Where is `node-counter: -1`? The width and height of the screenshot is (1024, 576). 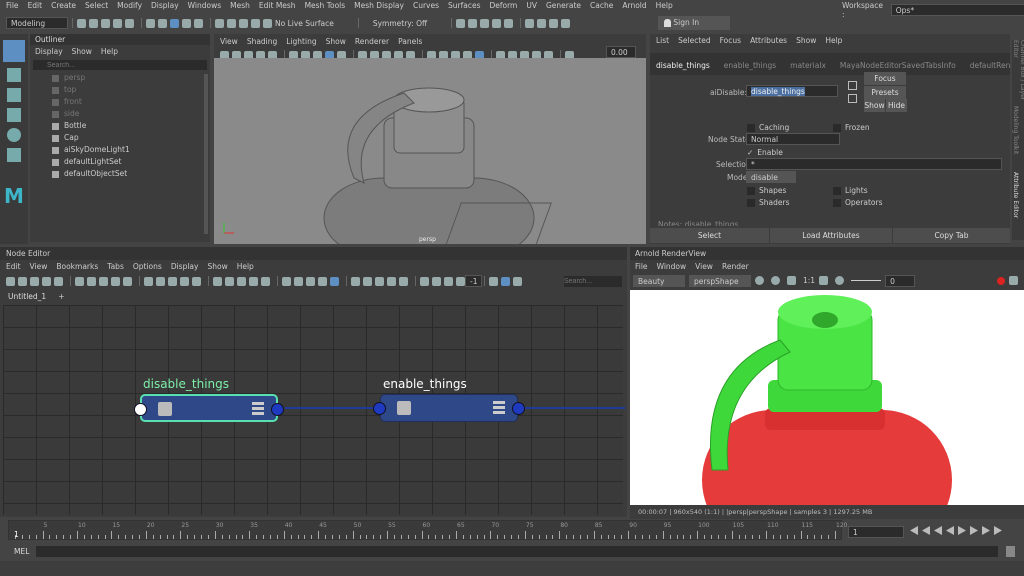
node-counter: -1 is located at coordinates (474, 281).